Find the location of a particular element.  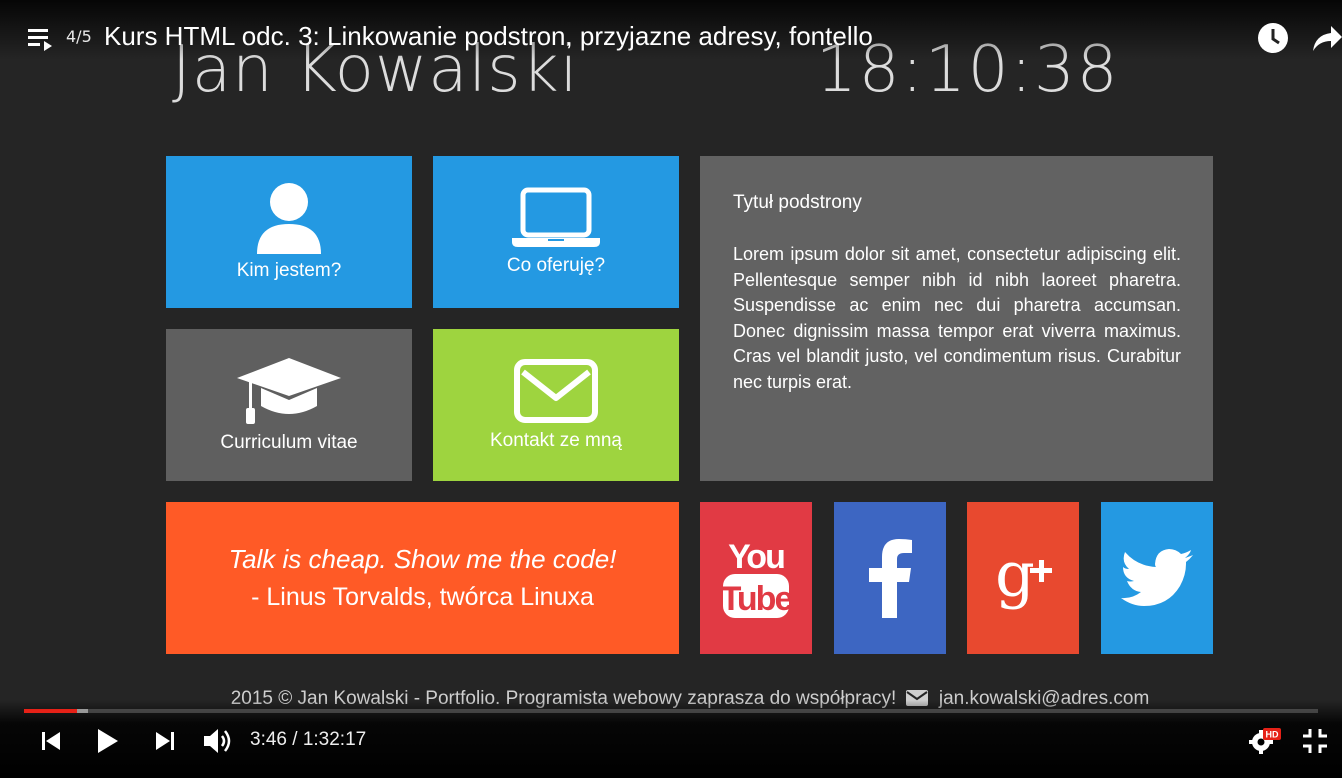

facebook-icon is located at coordinates (890, 578).